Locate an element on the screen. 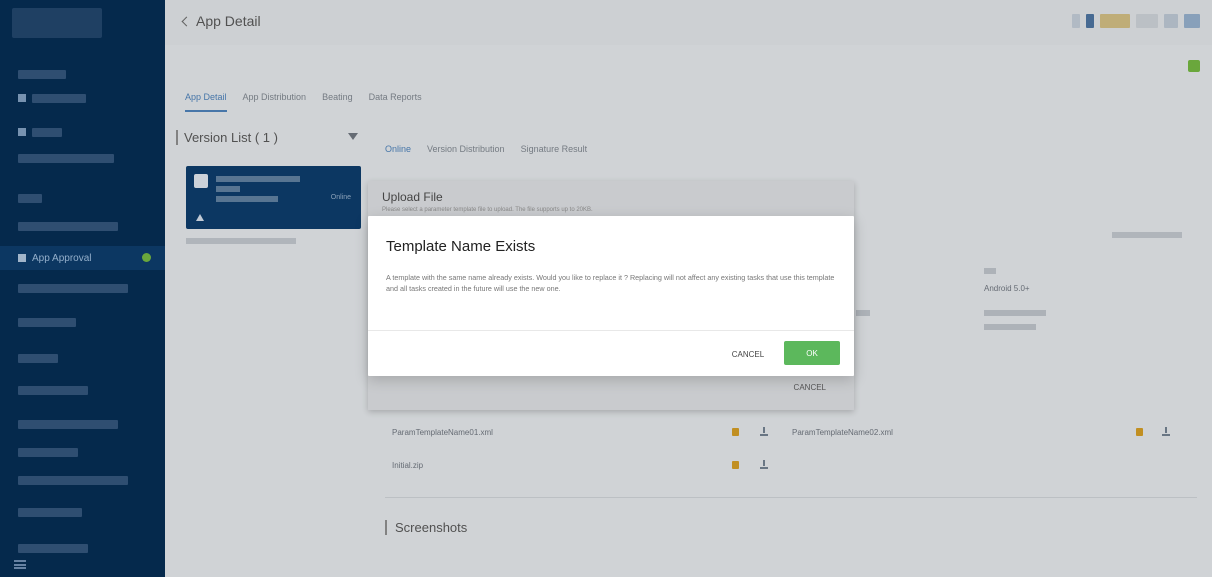 The height and width of the screenshot is (577, 1212). divider is located at coordinates (611, 330).